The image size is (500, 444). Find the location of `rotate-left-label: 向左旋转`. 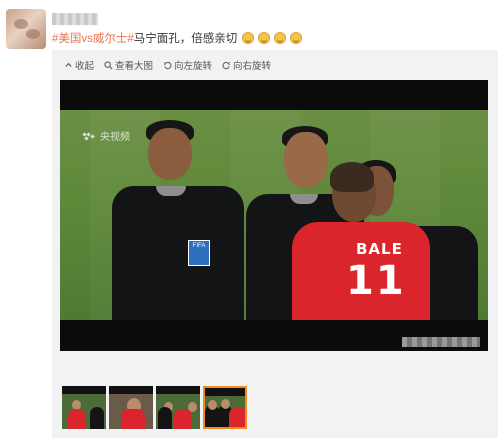

rotate-left-label: 向左旋转 is located at coordinates (193, 66).